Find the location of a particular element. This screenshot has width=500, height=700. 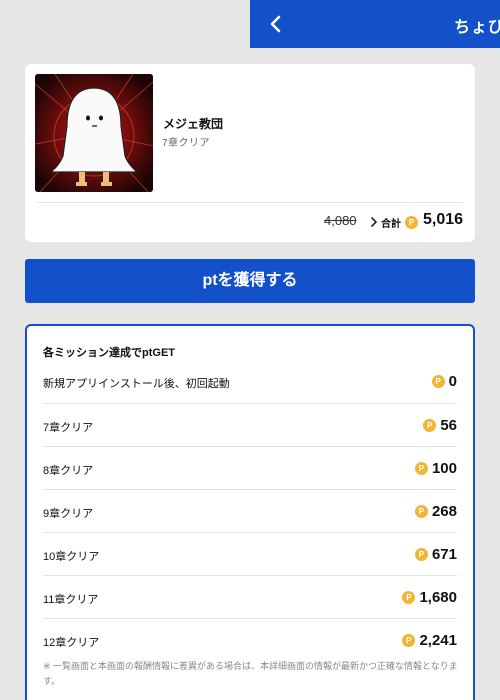

app-thumbnail is located at coordinates (94, 133).